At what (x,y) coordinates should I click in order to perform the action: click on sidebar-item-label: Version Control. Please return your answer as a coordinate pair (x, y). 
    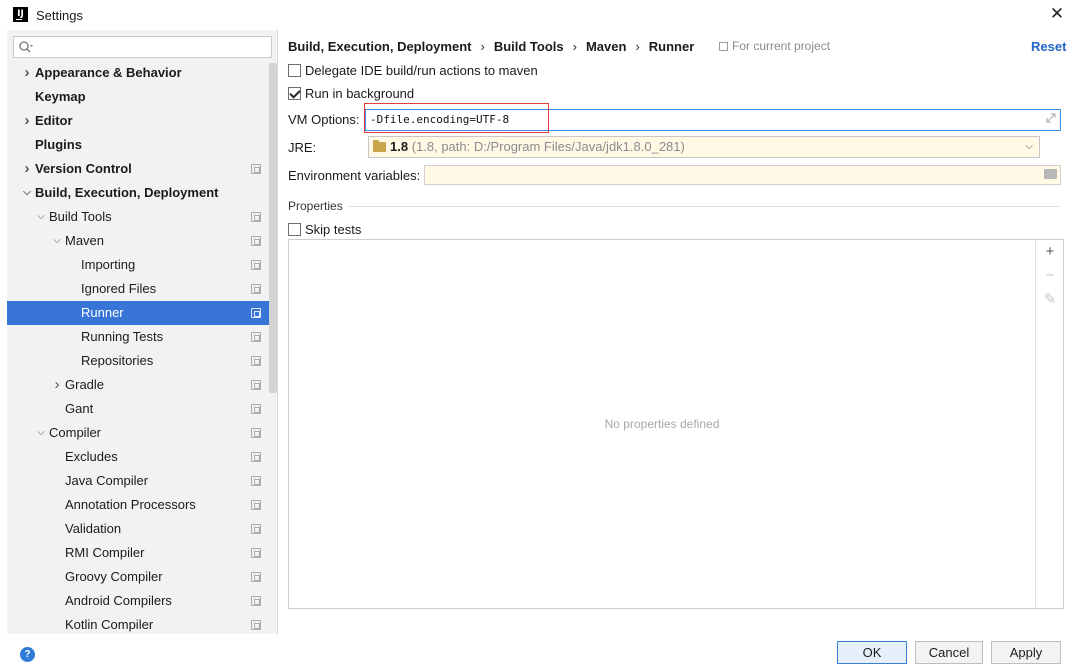
    Looking at the image, I should click on (83, 168).